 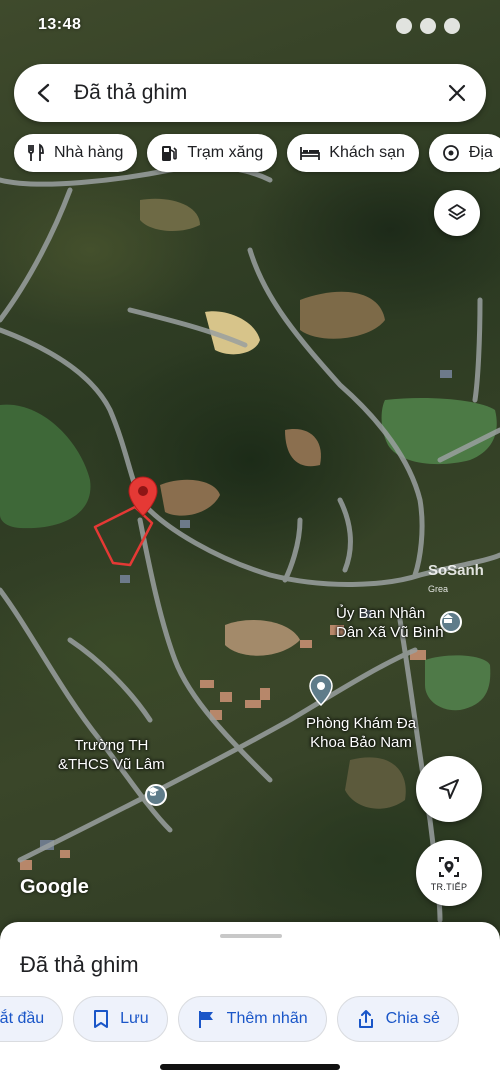 I want to click on continue-button: TR.TIẾP, so click(x=449, y=873).